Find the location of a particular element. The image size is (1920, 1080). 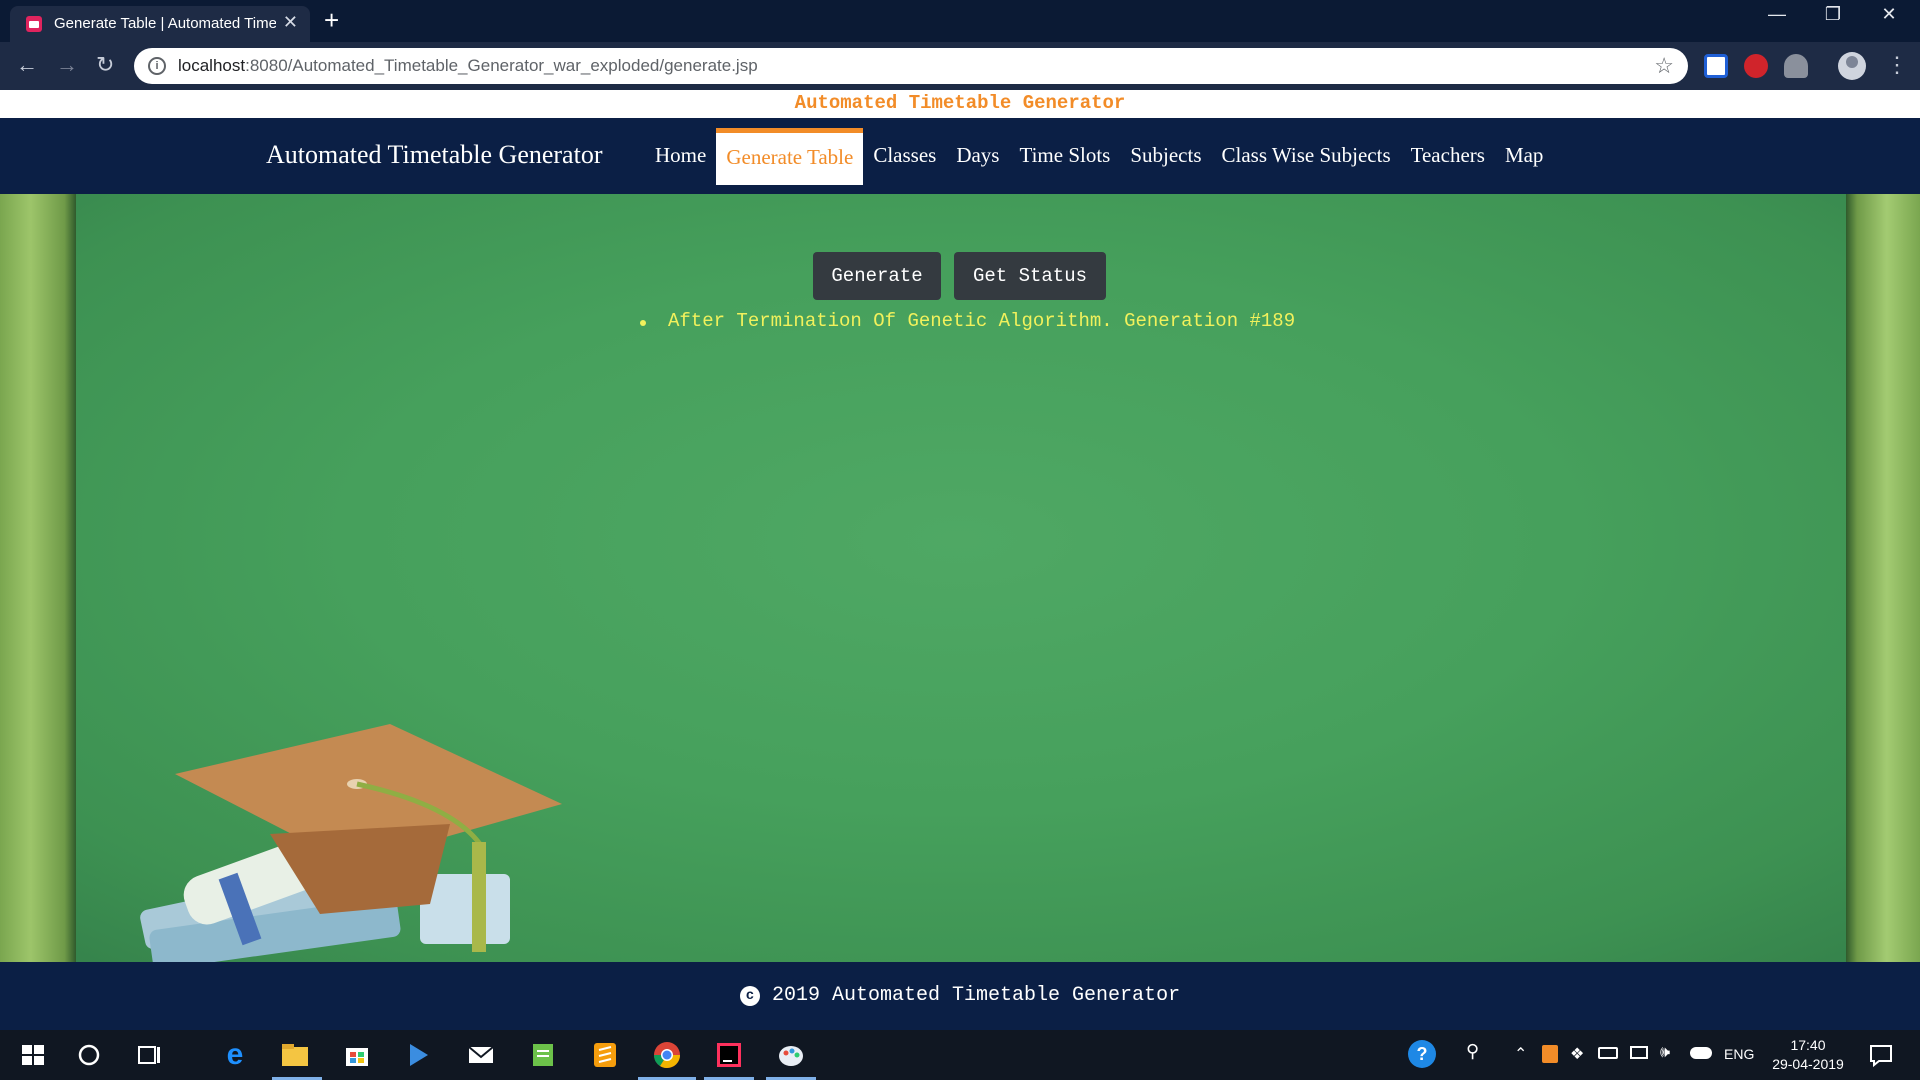

file-explorer-icon is located at coordinates (295, 1055).